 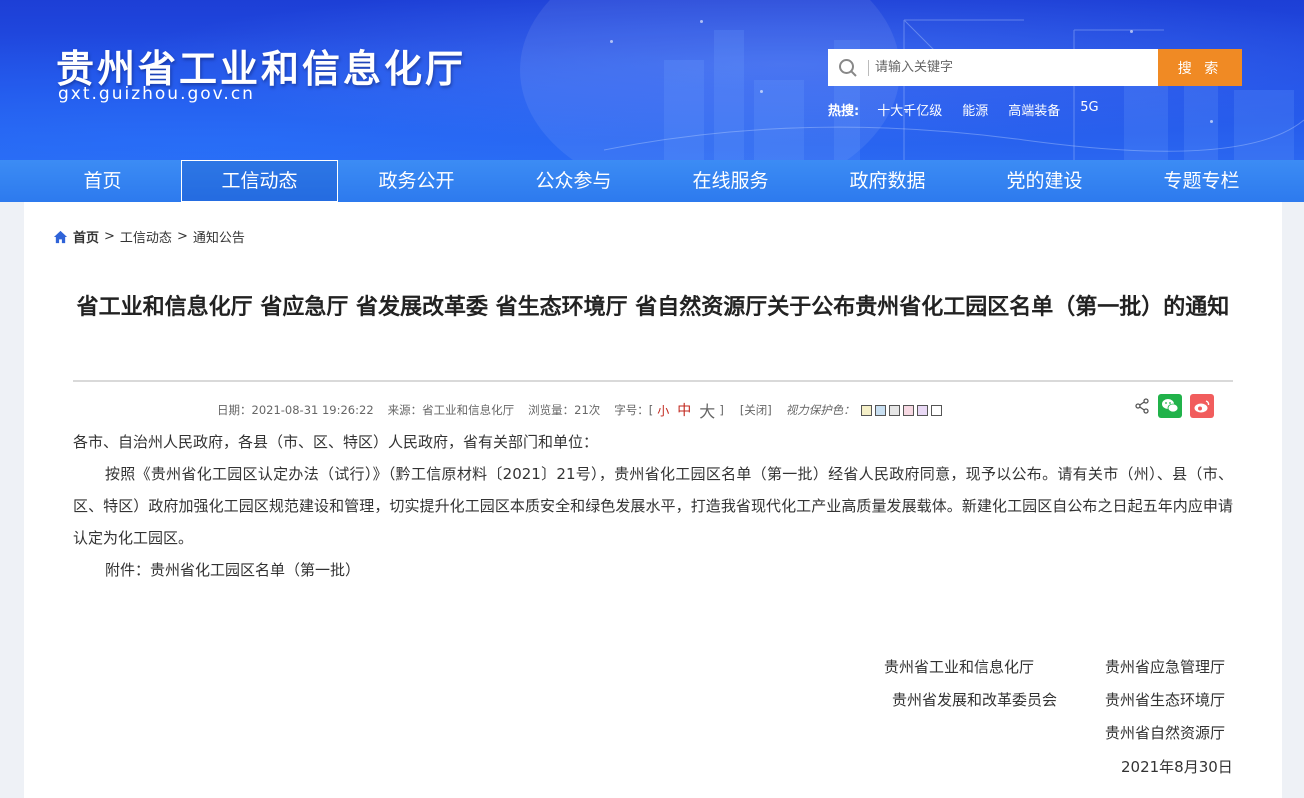 What do you see at coordinates (975, 109) in the screenshot?
I see `hot-search-item: 能源` at bounding box center [975, 109].